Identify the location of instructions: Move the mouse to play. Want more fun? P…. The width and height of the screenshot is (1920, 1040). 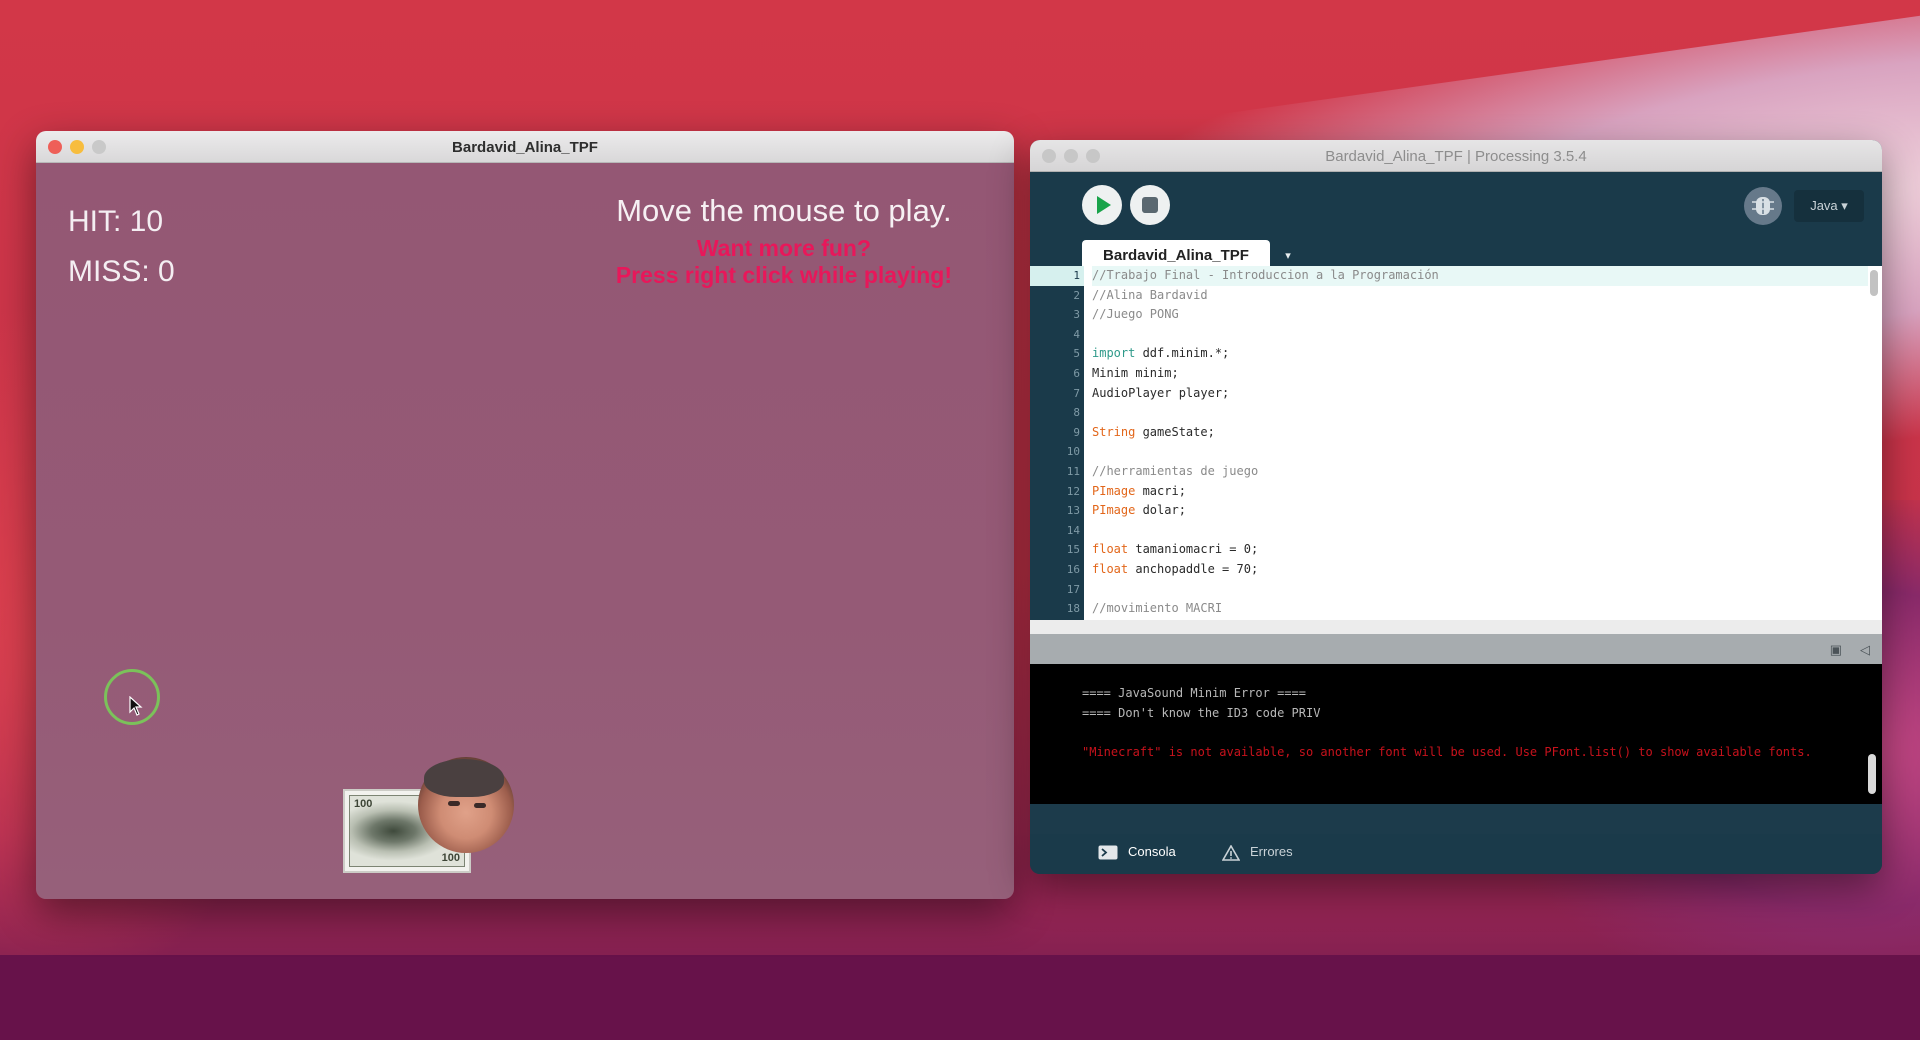
(784, 241).